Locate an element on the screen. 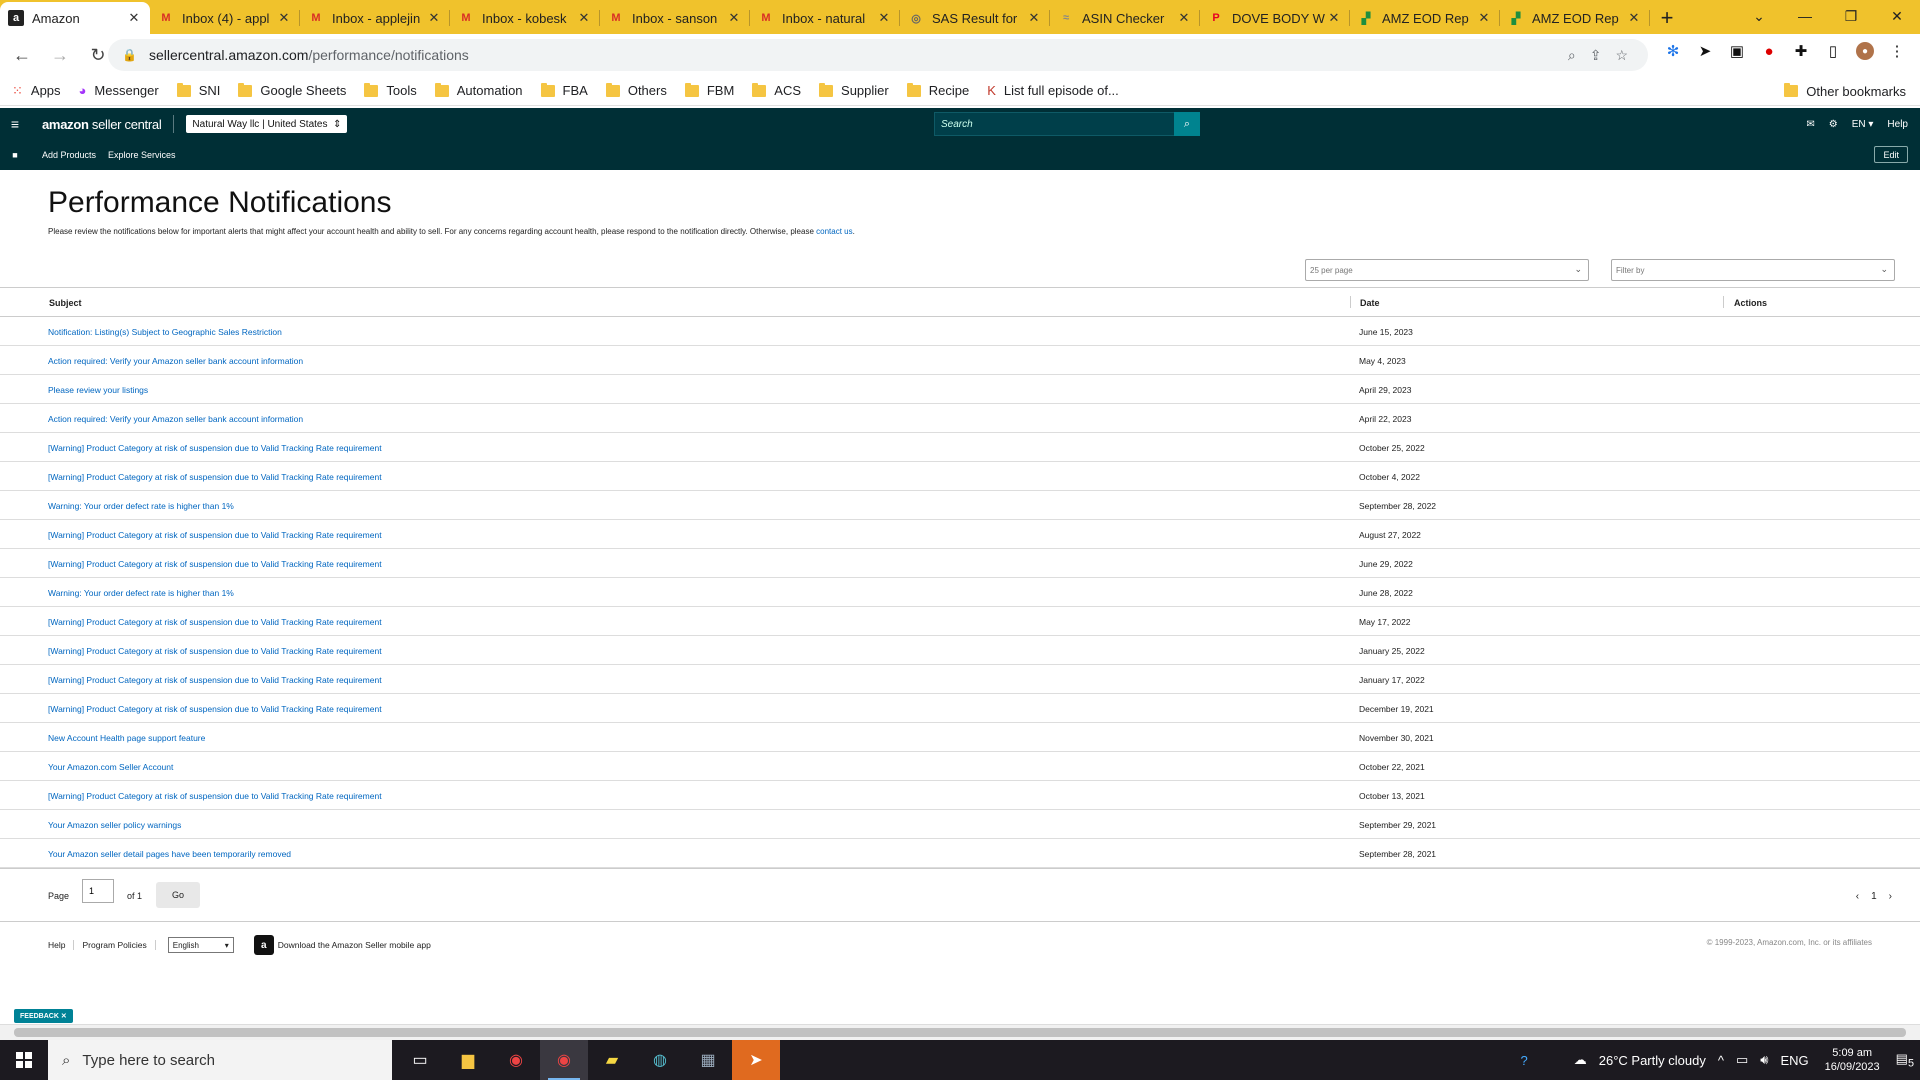  bookmark-item: ◕ Messenger is located at coordinates (119, 90).